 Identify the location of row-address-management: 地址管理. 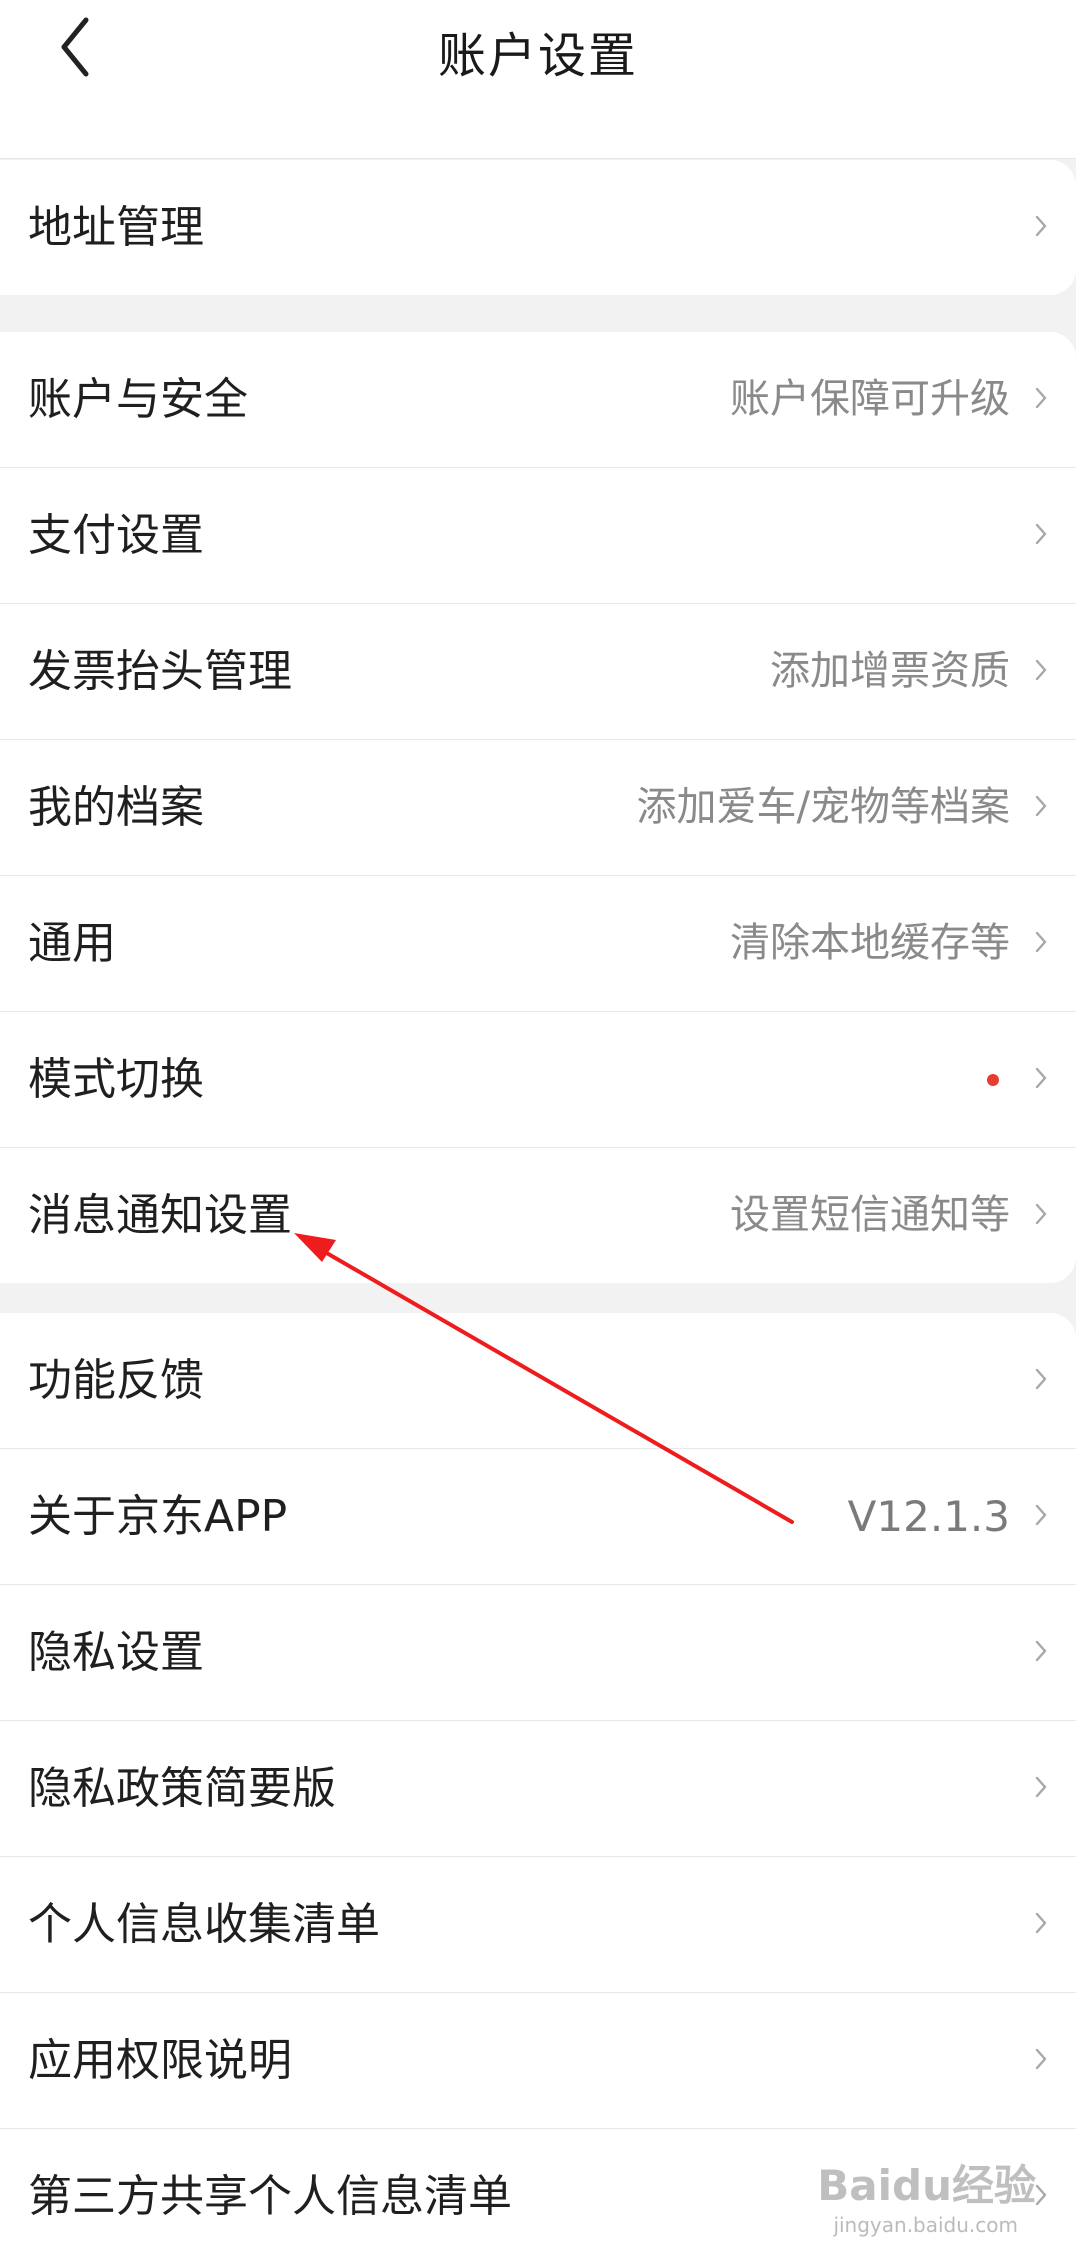
(538, 227).